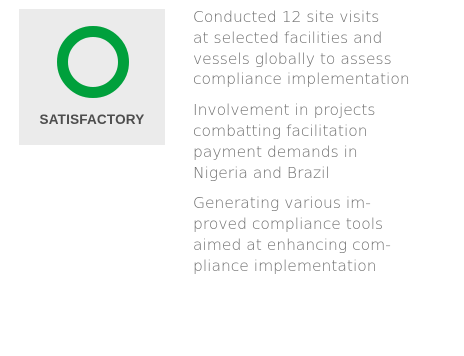  I want to click on status-label: SATISFACTORY, so click(92, 119).